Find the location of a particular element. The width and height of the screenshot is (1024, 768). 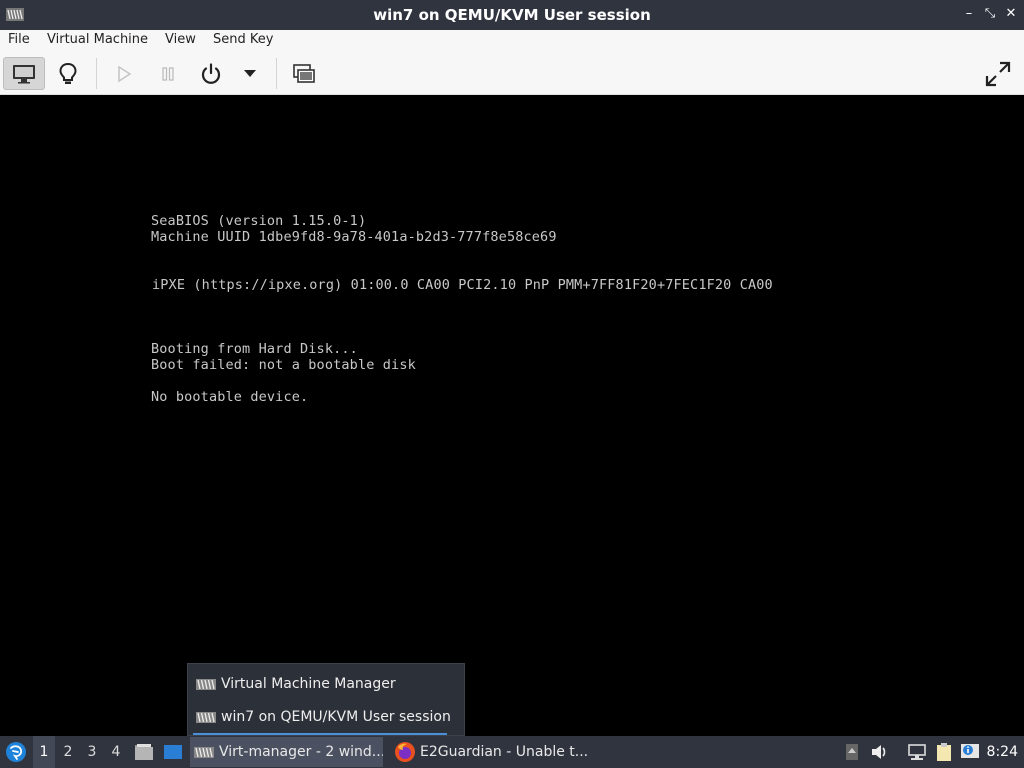

run-button is located at coordinates (124, 73).